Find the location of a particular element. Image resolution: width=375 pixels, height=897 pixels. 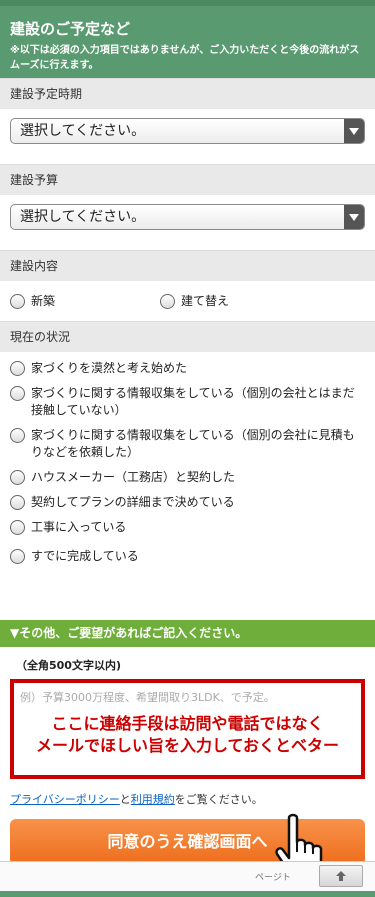

request-placeholder: 例）予算3000万程度、希望間取り3LDK、で予定。 is located at coordinates (147, 697).